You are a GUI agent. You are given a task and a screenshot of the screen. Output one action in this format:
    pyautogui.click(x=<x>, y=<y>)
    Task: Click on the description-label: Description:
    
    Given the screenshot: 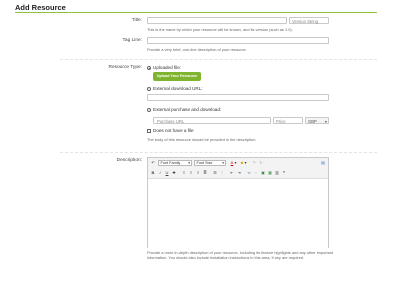 What is the action you would take?
    pyautogui.click(x=129, y=160)
    